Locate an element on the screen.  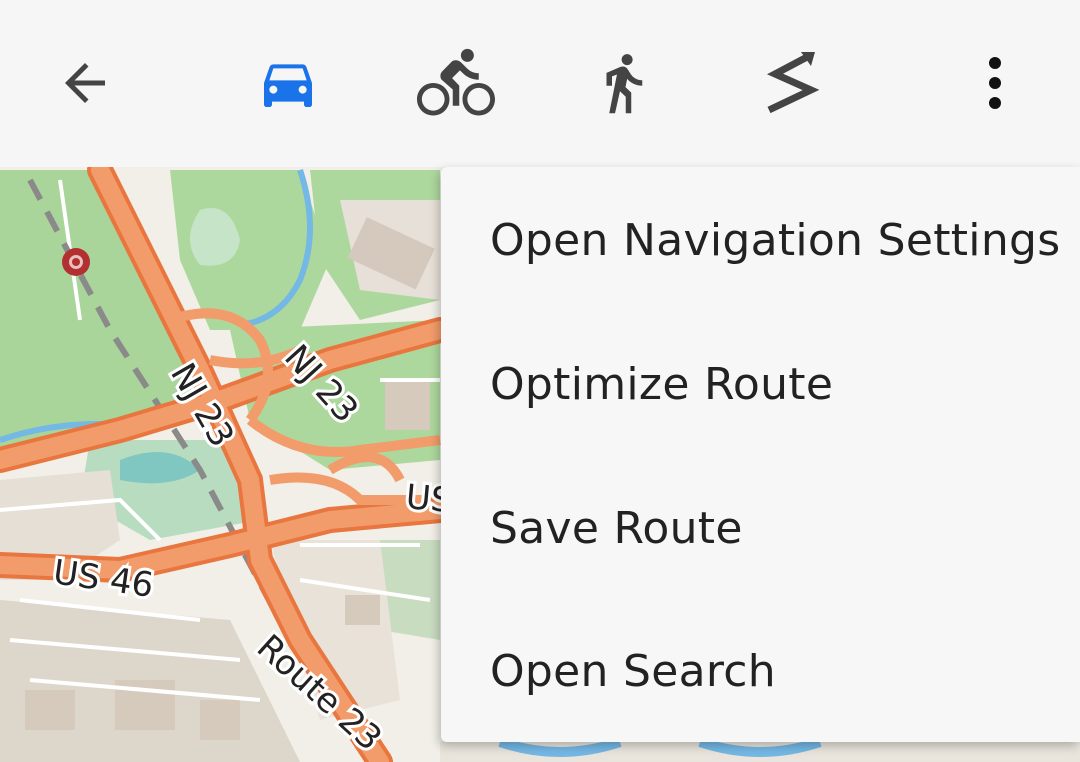
mode-car-button is located at coordinates (288, 83).